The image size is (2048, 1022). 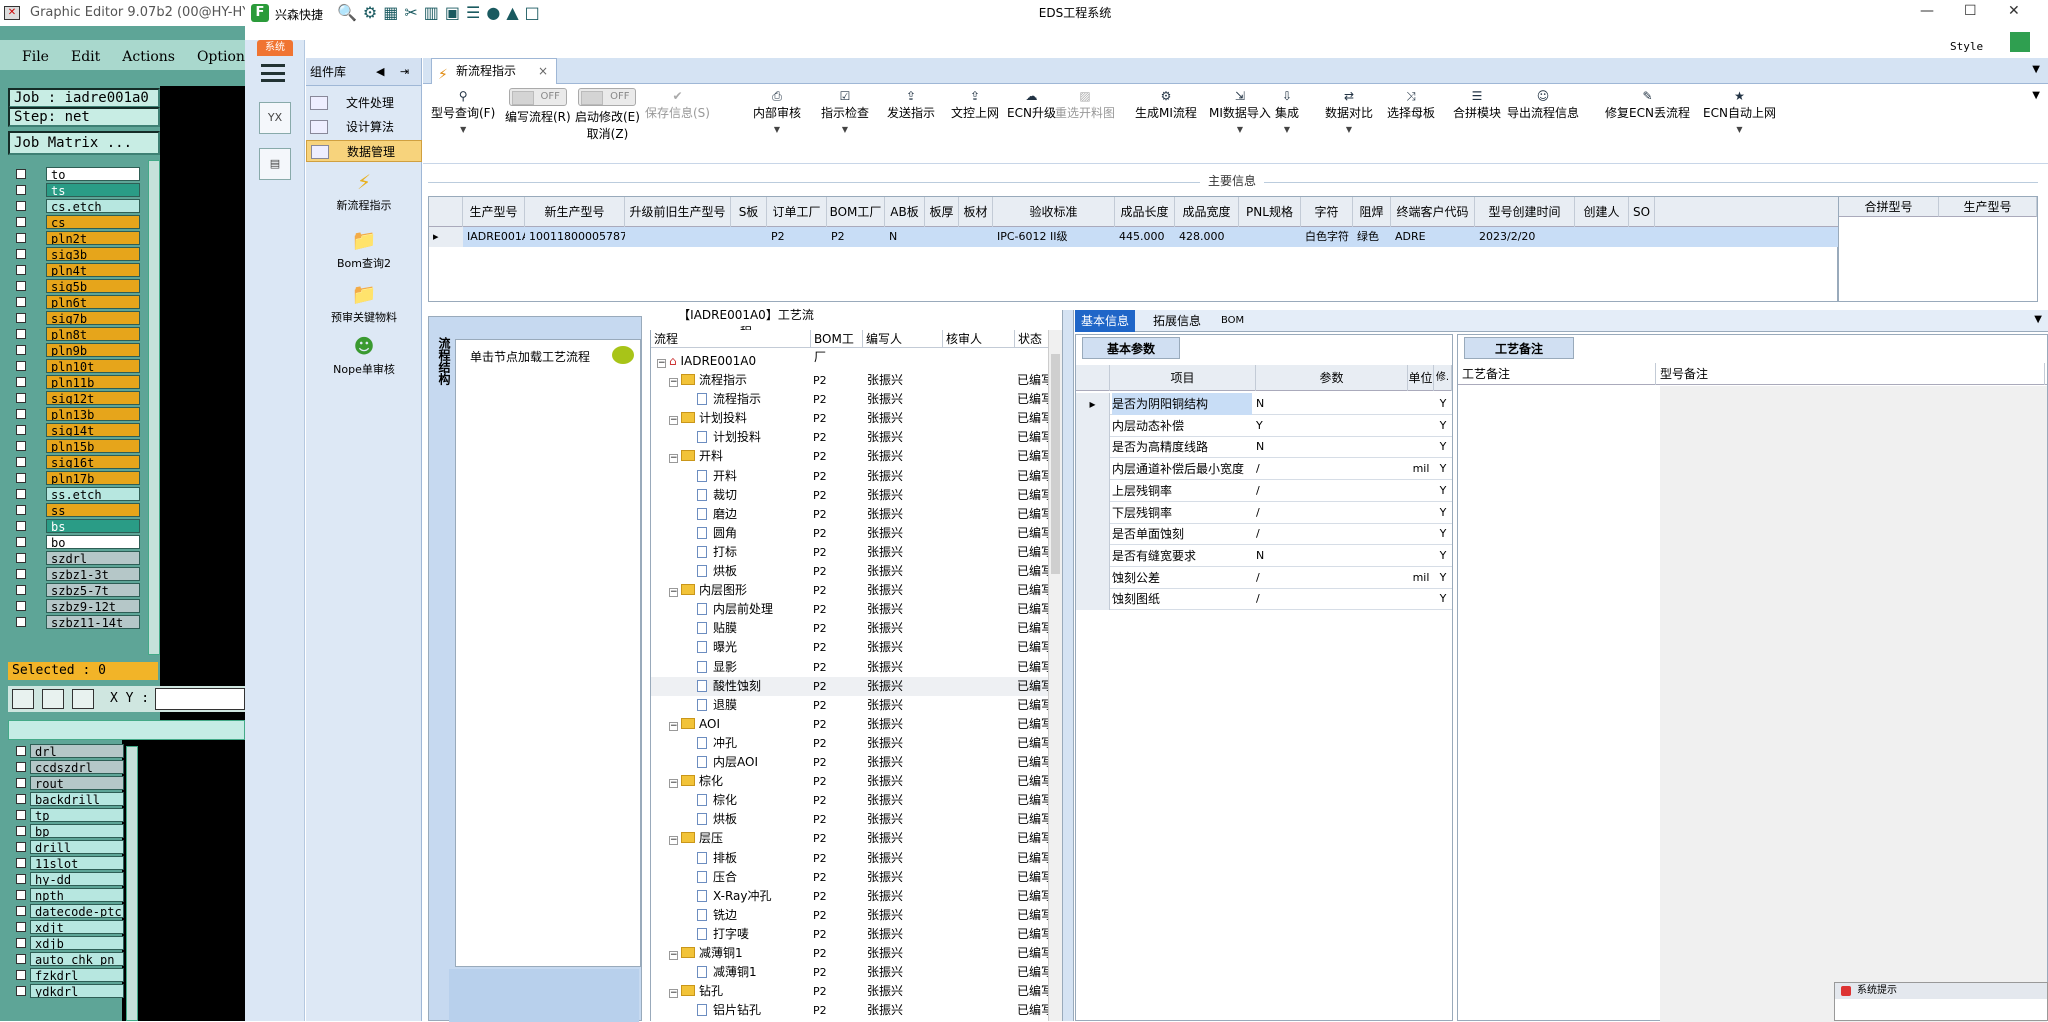 I want to click on tree-node: 减薄铜1, so click(x=727, y=972).